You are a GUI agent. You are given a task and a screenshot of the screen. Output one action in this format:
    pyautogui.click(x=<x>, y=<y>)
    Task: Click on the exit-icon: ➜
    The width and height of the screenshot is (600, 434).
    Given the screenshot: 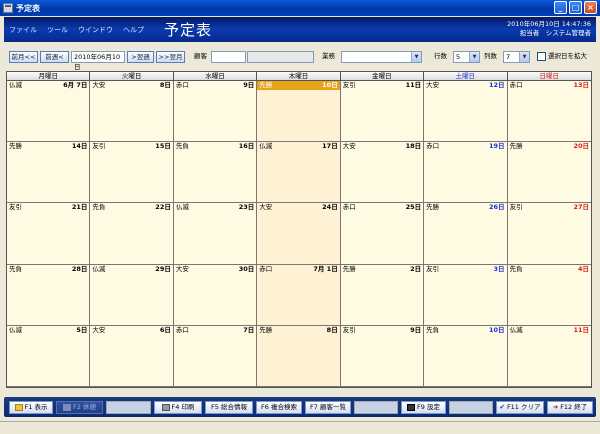 What is the action you would take?
    pyautogui.click(x=555, y=407)
    